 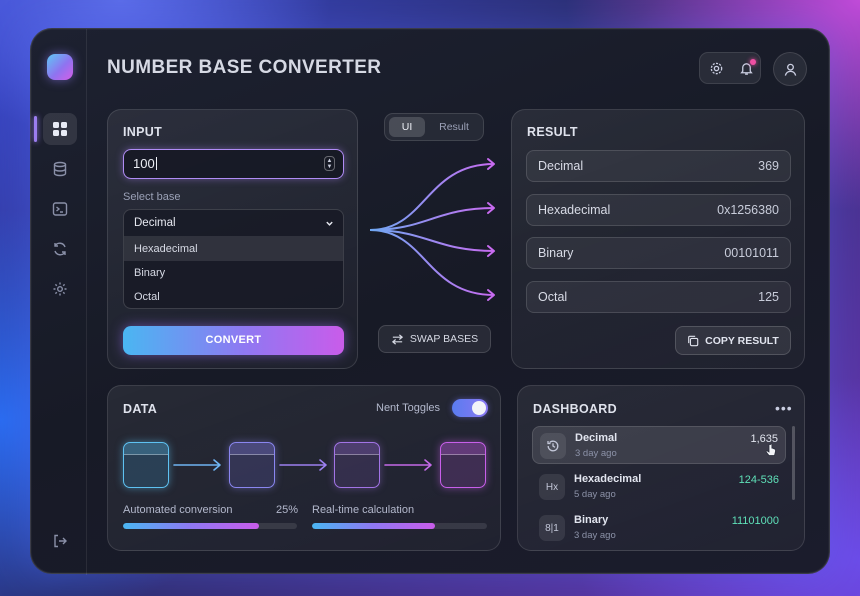 What do you see at coordinates (233, 164) in the screenshot?
I see `number-input: 100 ▲ ▼` at bounding box center [233, 164].